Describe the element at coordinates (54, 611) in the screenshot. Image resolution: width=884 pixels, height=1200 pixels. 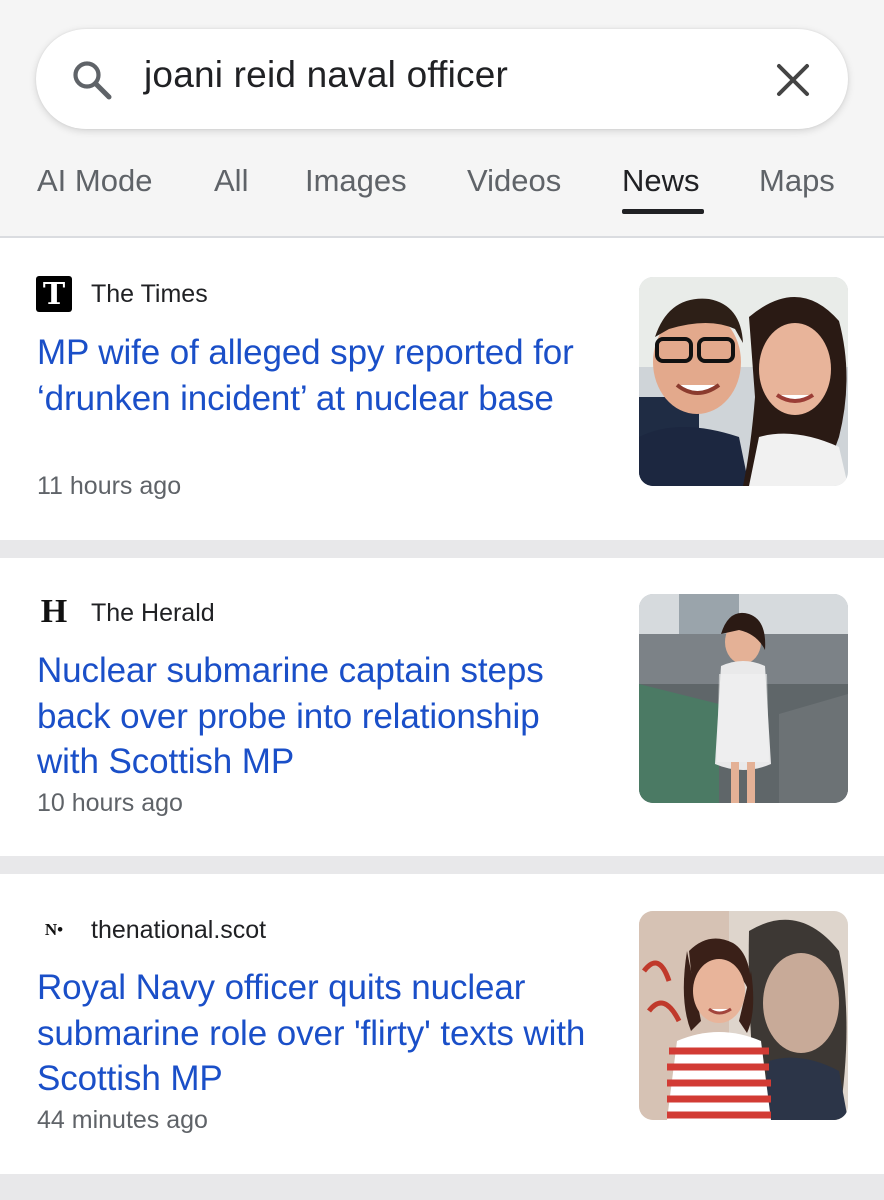
I see `source-logo: H` at that location.